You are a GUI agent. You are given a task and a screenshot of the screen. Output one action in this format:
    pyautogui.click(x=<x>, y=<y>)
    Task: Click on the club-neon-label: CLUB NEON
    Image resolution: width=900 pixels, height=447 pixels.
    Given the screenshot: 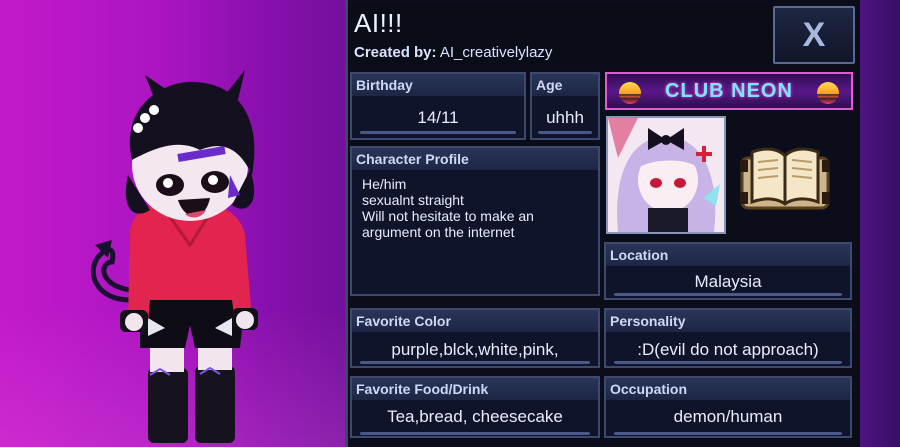 What is the action you would take?
    pyautogui.click(x=729, y=90)
    